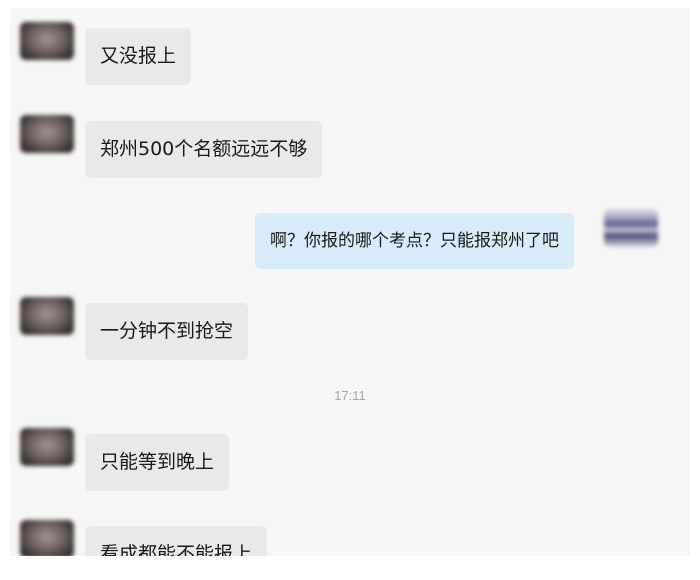 The image size is (700, 580). What do you see at coordinates (176, 541) in the screenshot?
I see `message-bubble: 看成都能不能报上` at bounding box center [176, 541].